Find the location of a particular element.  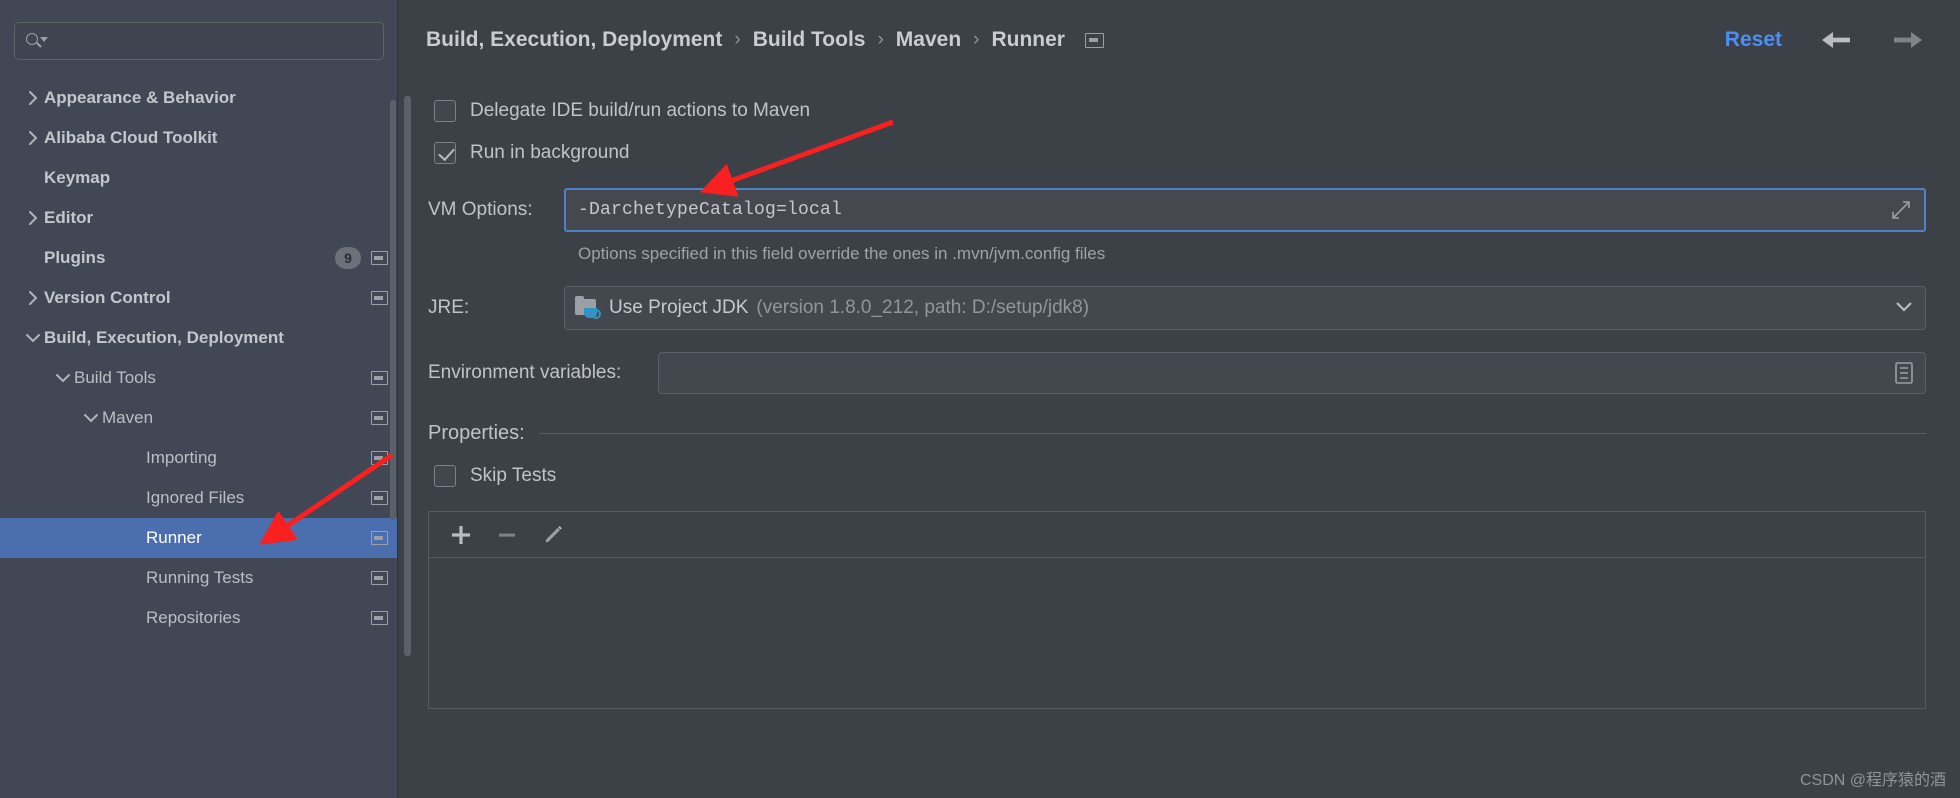

vm-options-input: -DarchetypeCatalog=local is located at coordinates (1245, 210).